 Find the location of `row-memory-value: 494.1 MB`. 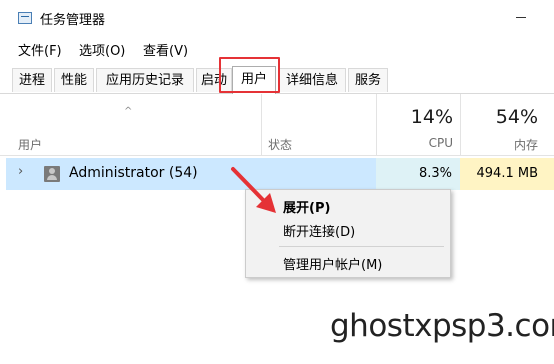

row-memory-value: 494.1 MB is located at coordinates (507, 173).